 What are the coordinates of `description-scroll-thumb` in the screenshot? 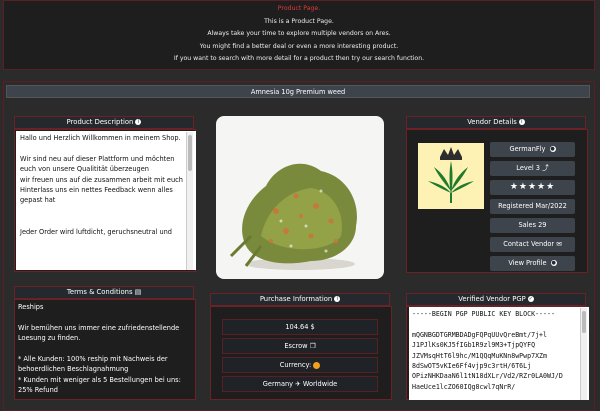 It's located at (190, 153).